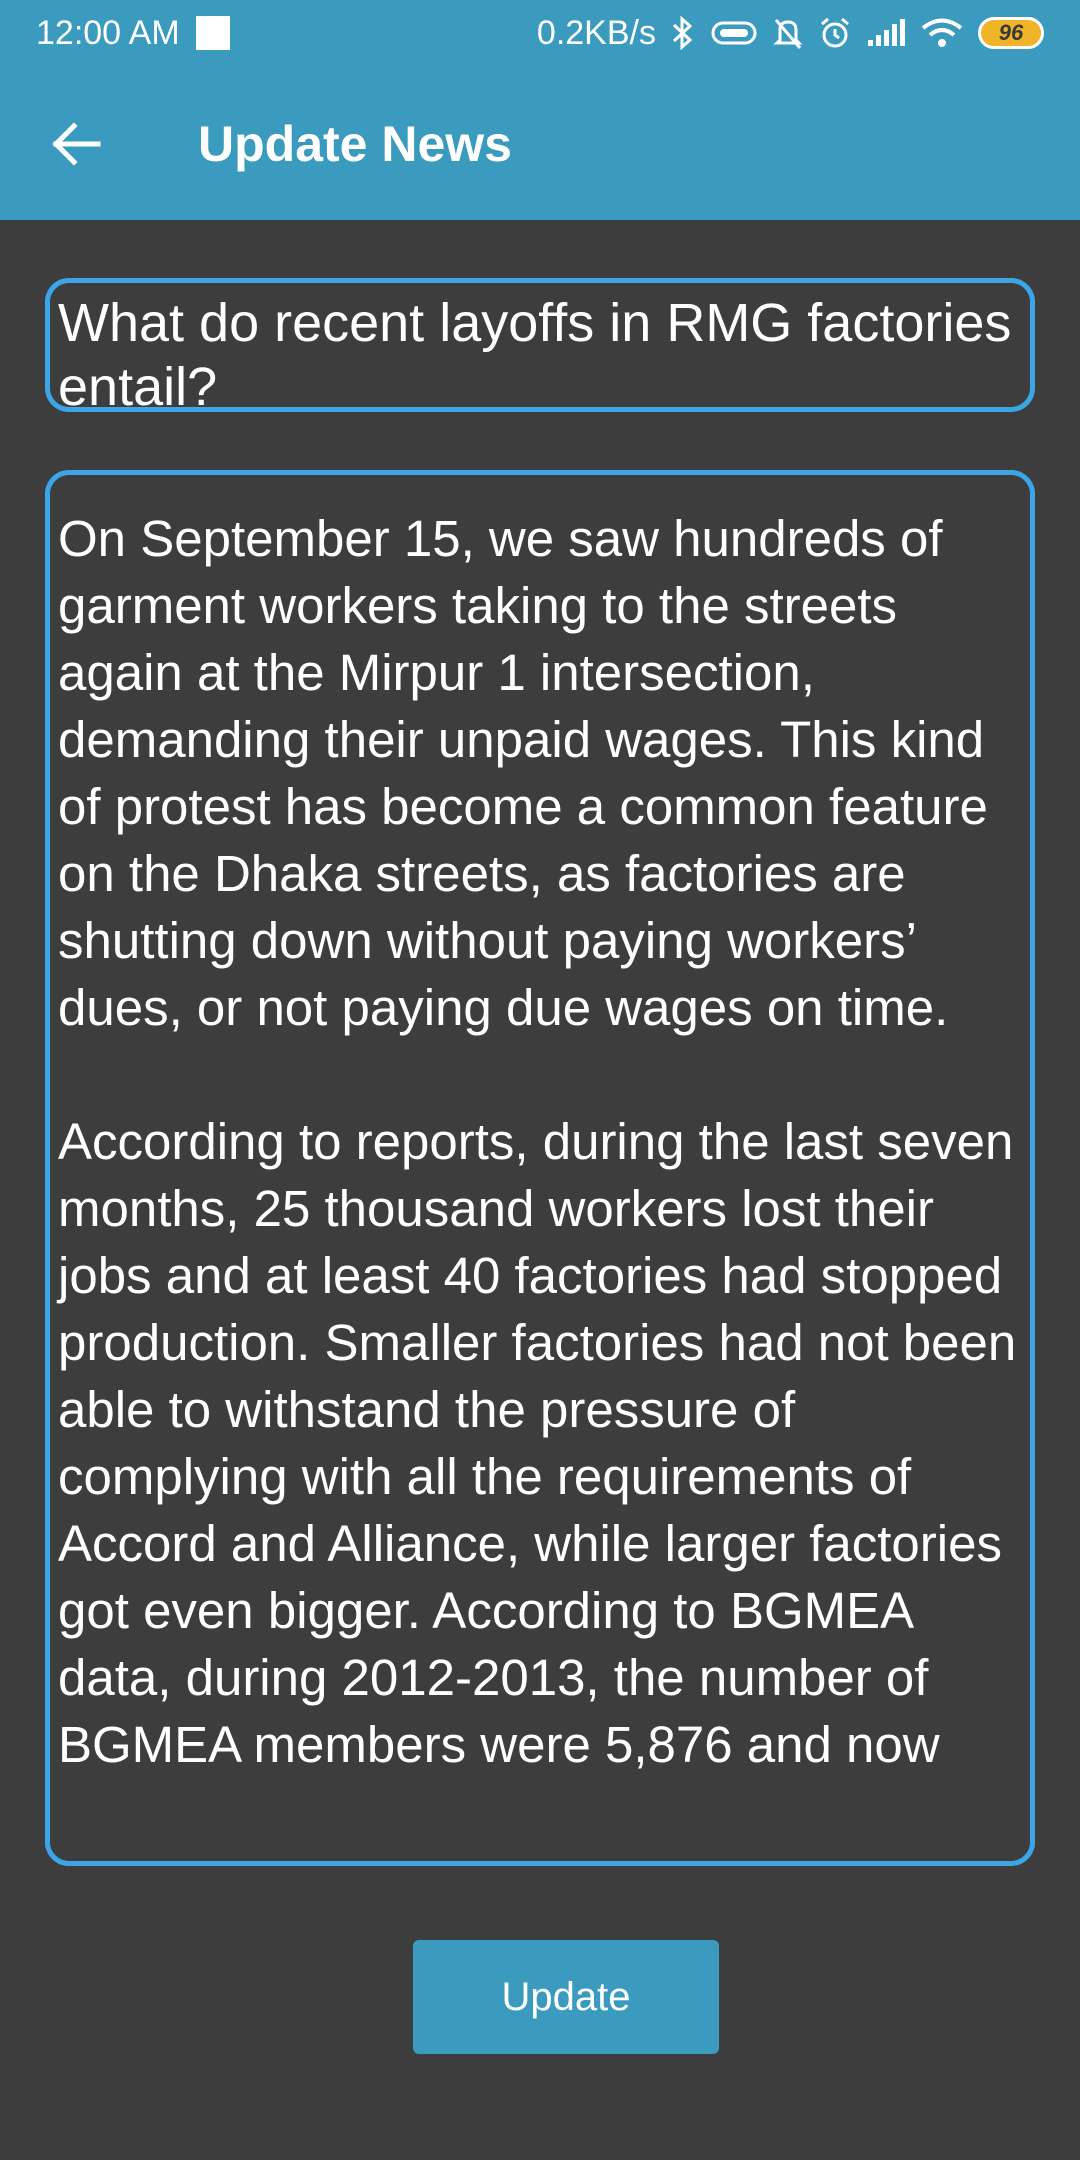  I want to click on alarm-icon, so click(835, 33).